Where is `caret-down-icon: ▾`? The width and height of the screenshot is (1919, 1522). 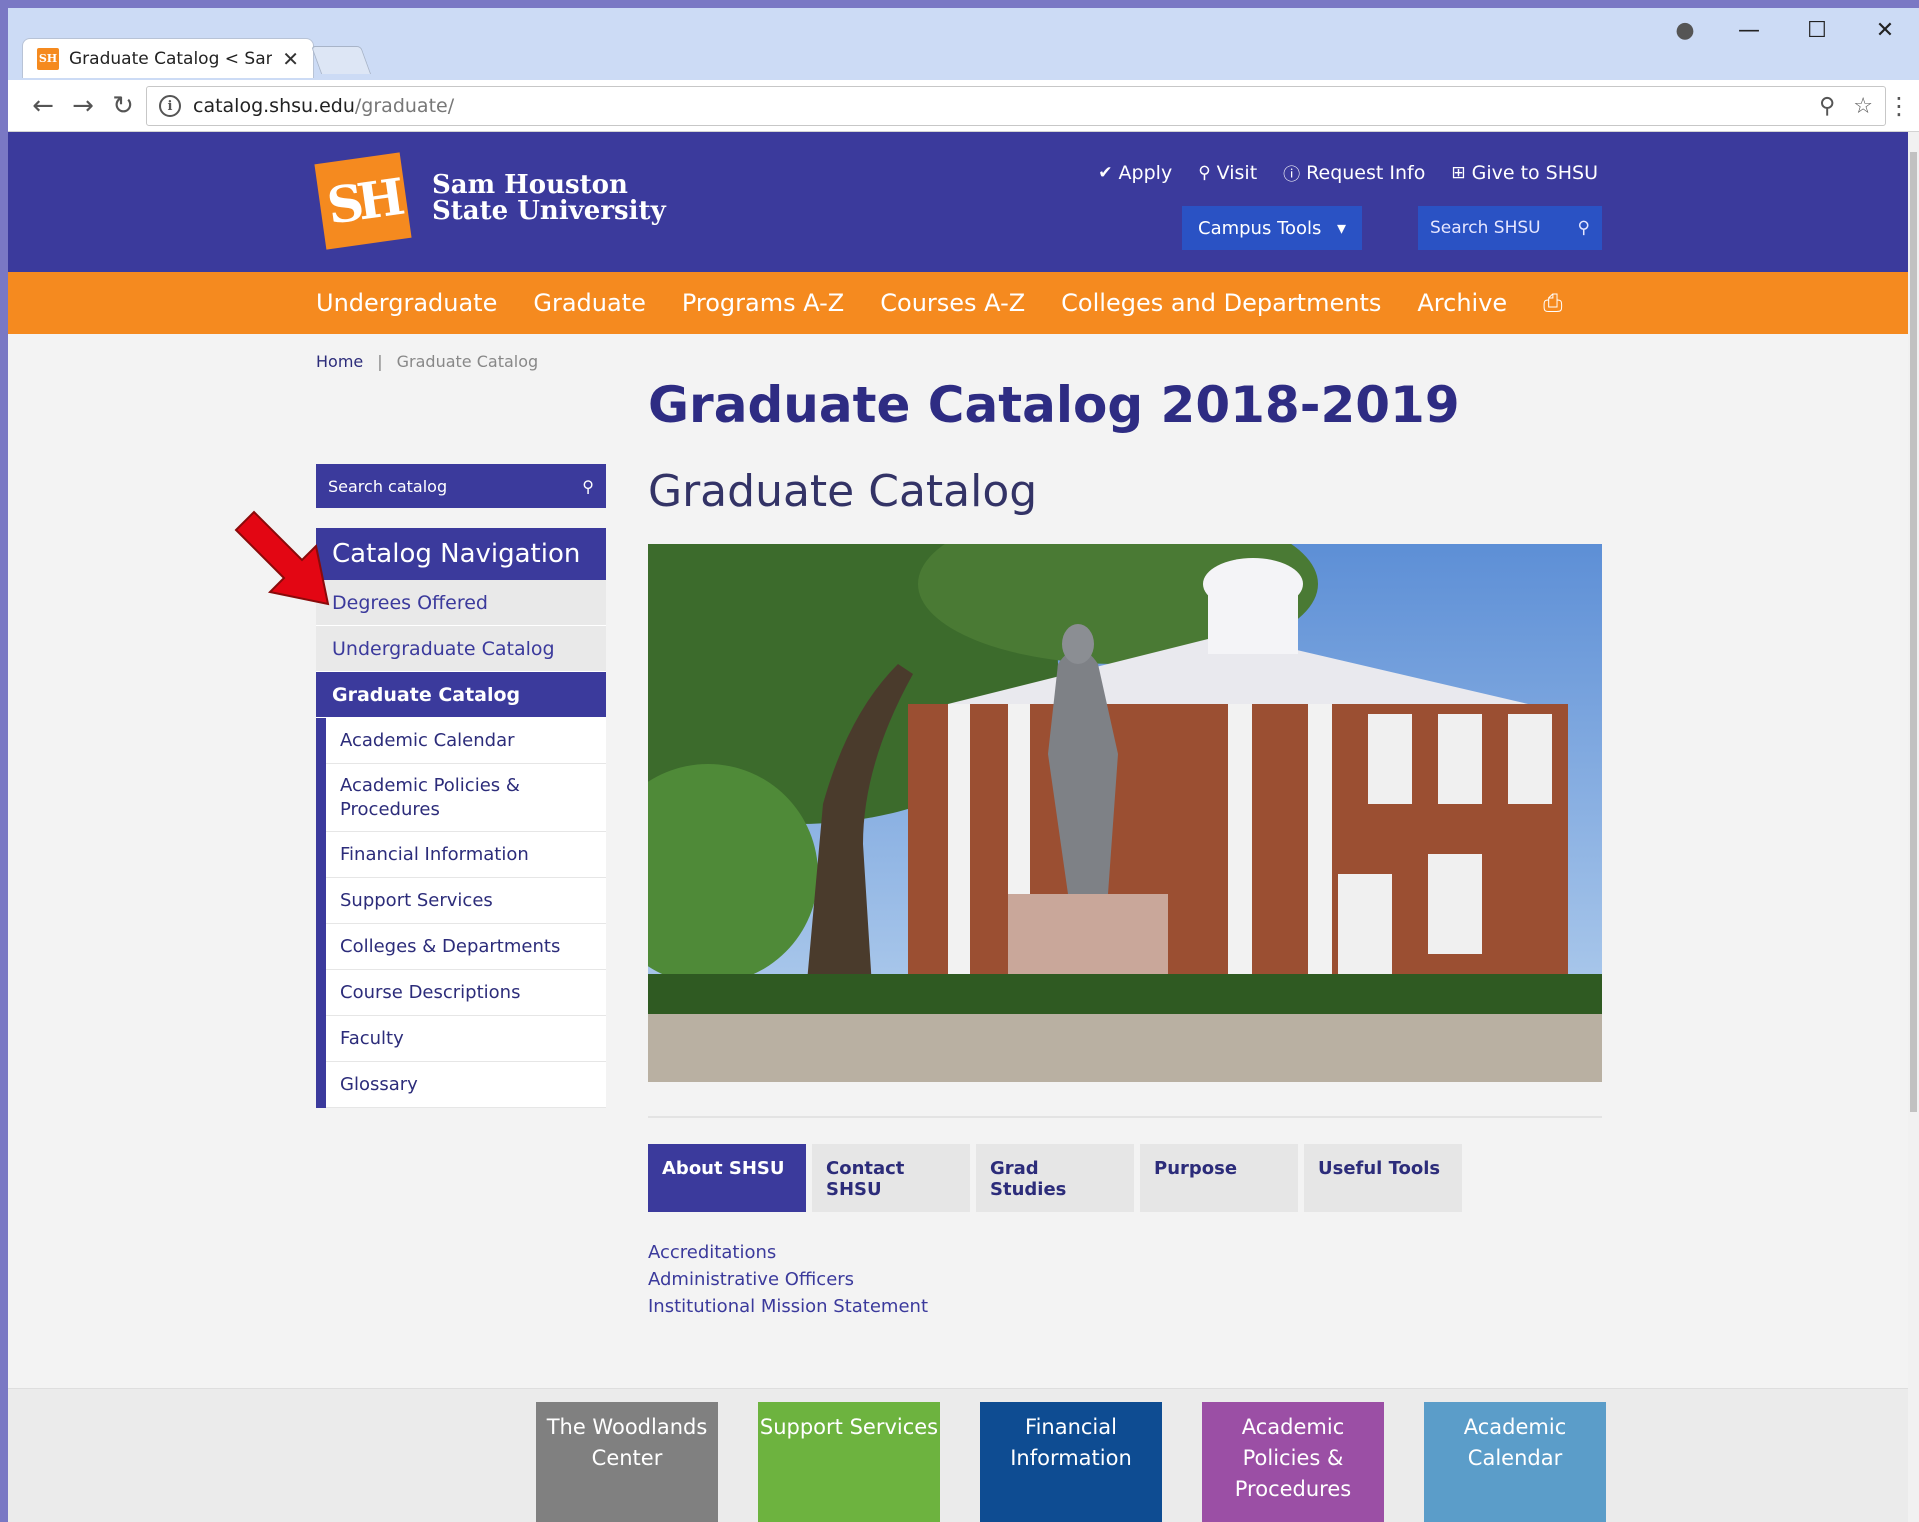 caret-down-icon: ▾ is located at coordinates (1341, 228).